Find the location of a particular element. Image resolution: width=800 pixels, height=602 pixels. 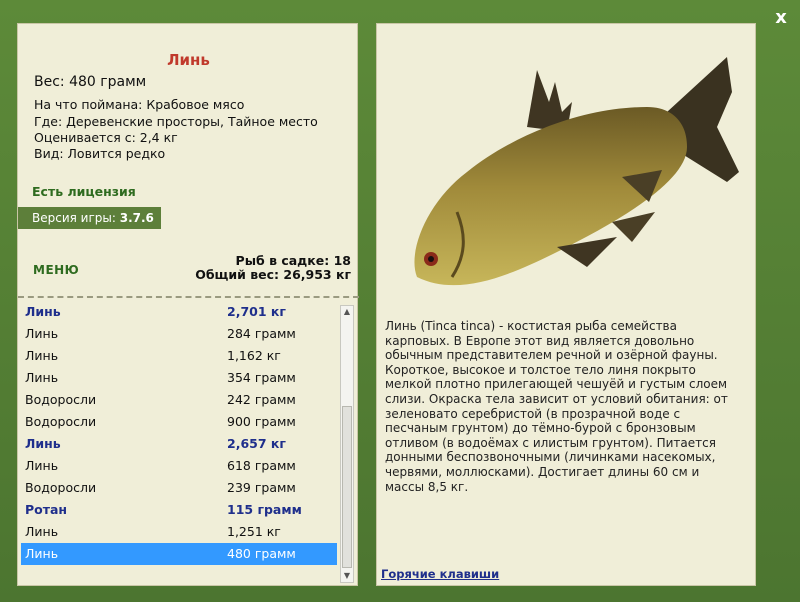

fish-title: Линь is located at coordinates (188, 60).